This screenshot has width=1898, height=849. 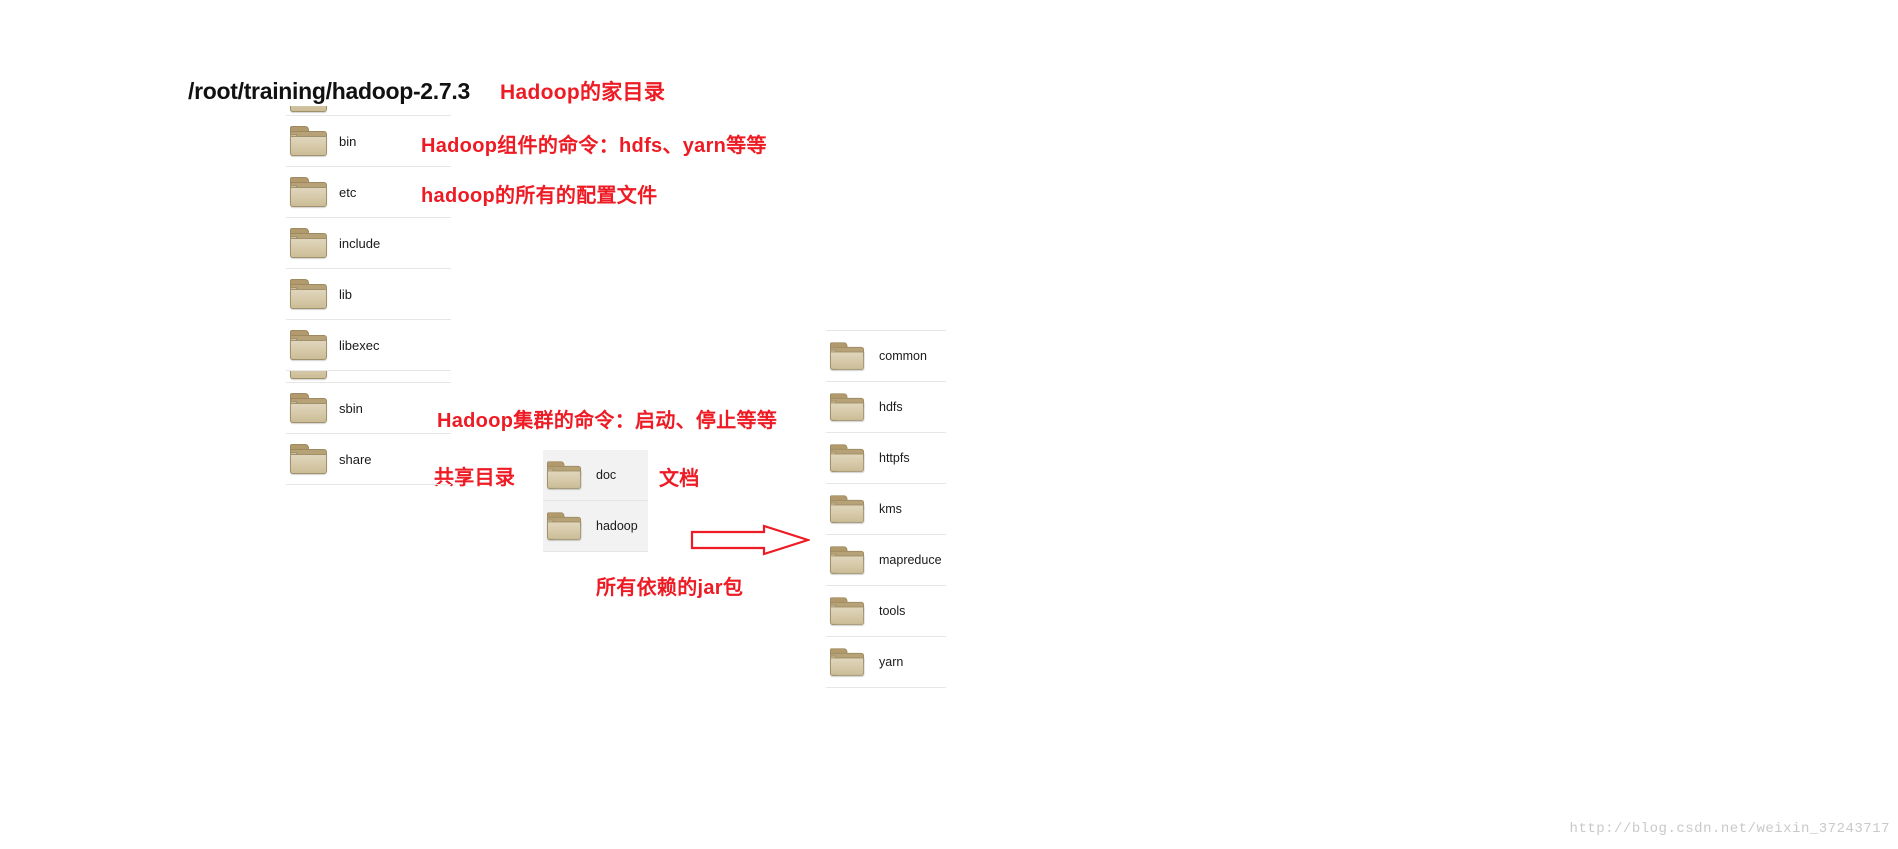 I want to click on file-row: yarn, so click(x=886, y=662).